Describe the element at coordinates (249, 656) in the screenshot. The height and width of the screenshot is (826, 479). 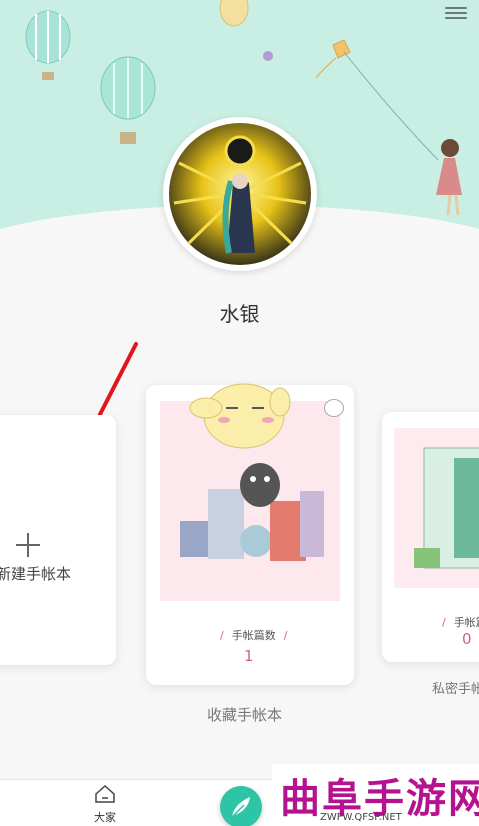
I see `favorites-stat-value: 1` at that location.